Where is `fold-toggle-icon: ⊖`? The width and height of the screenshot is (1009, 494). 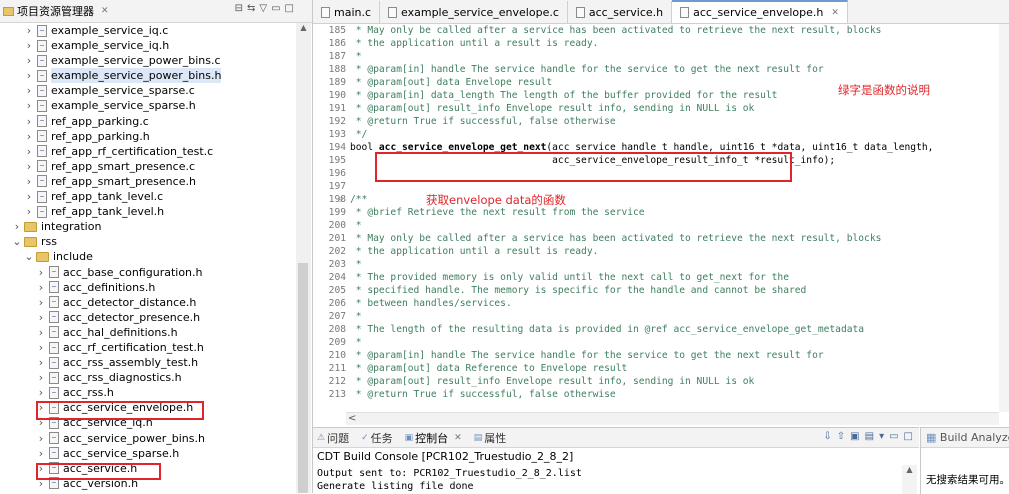 fold-toggle-icon: ⊖ is located at coordinates (340, 199).